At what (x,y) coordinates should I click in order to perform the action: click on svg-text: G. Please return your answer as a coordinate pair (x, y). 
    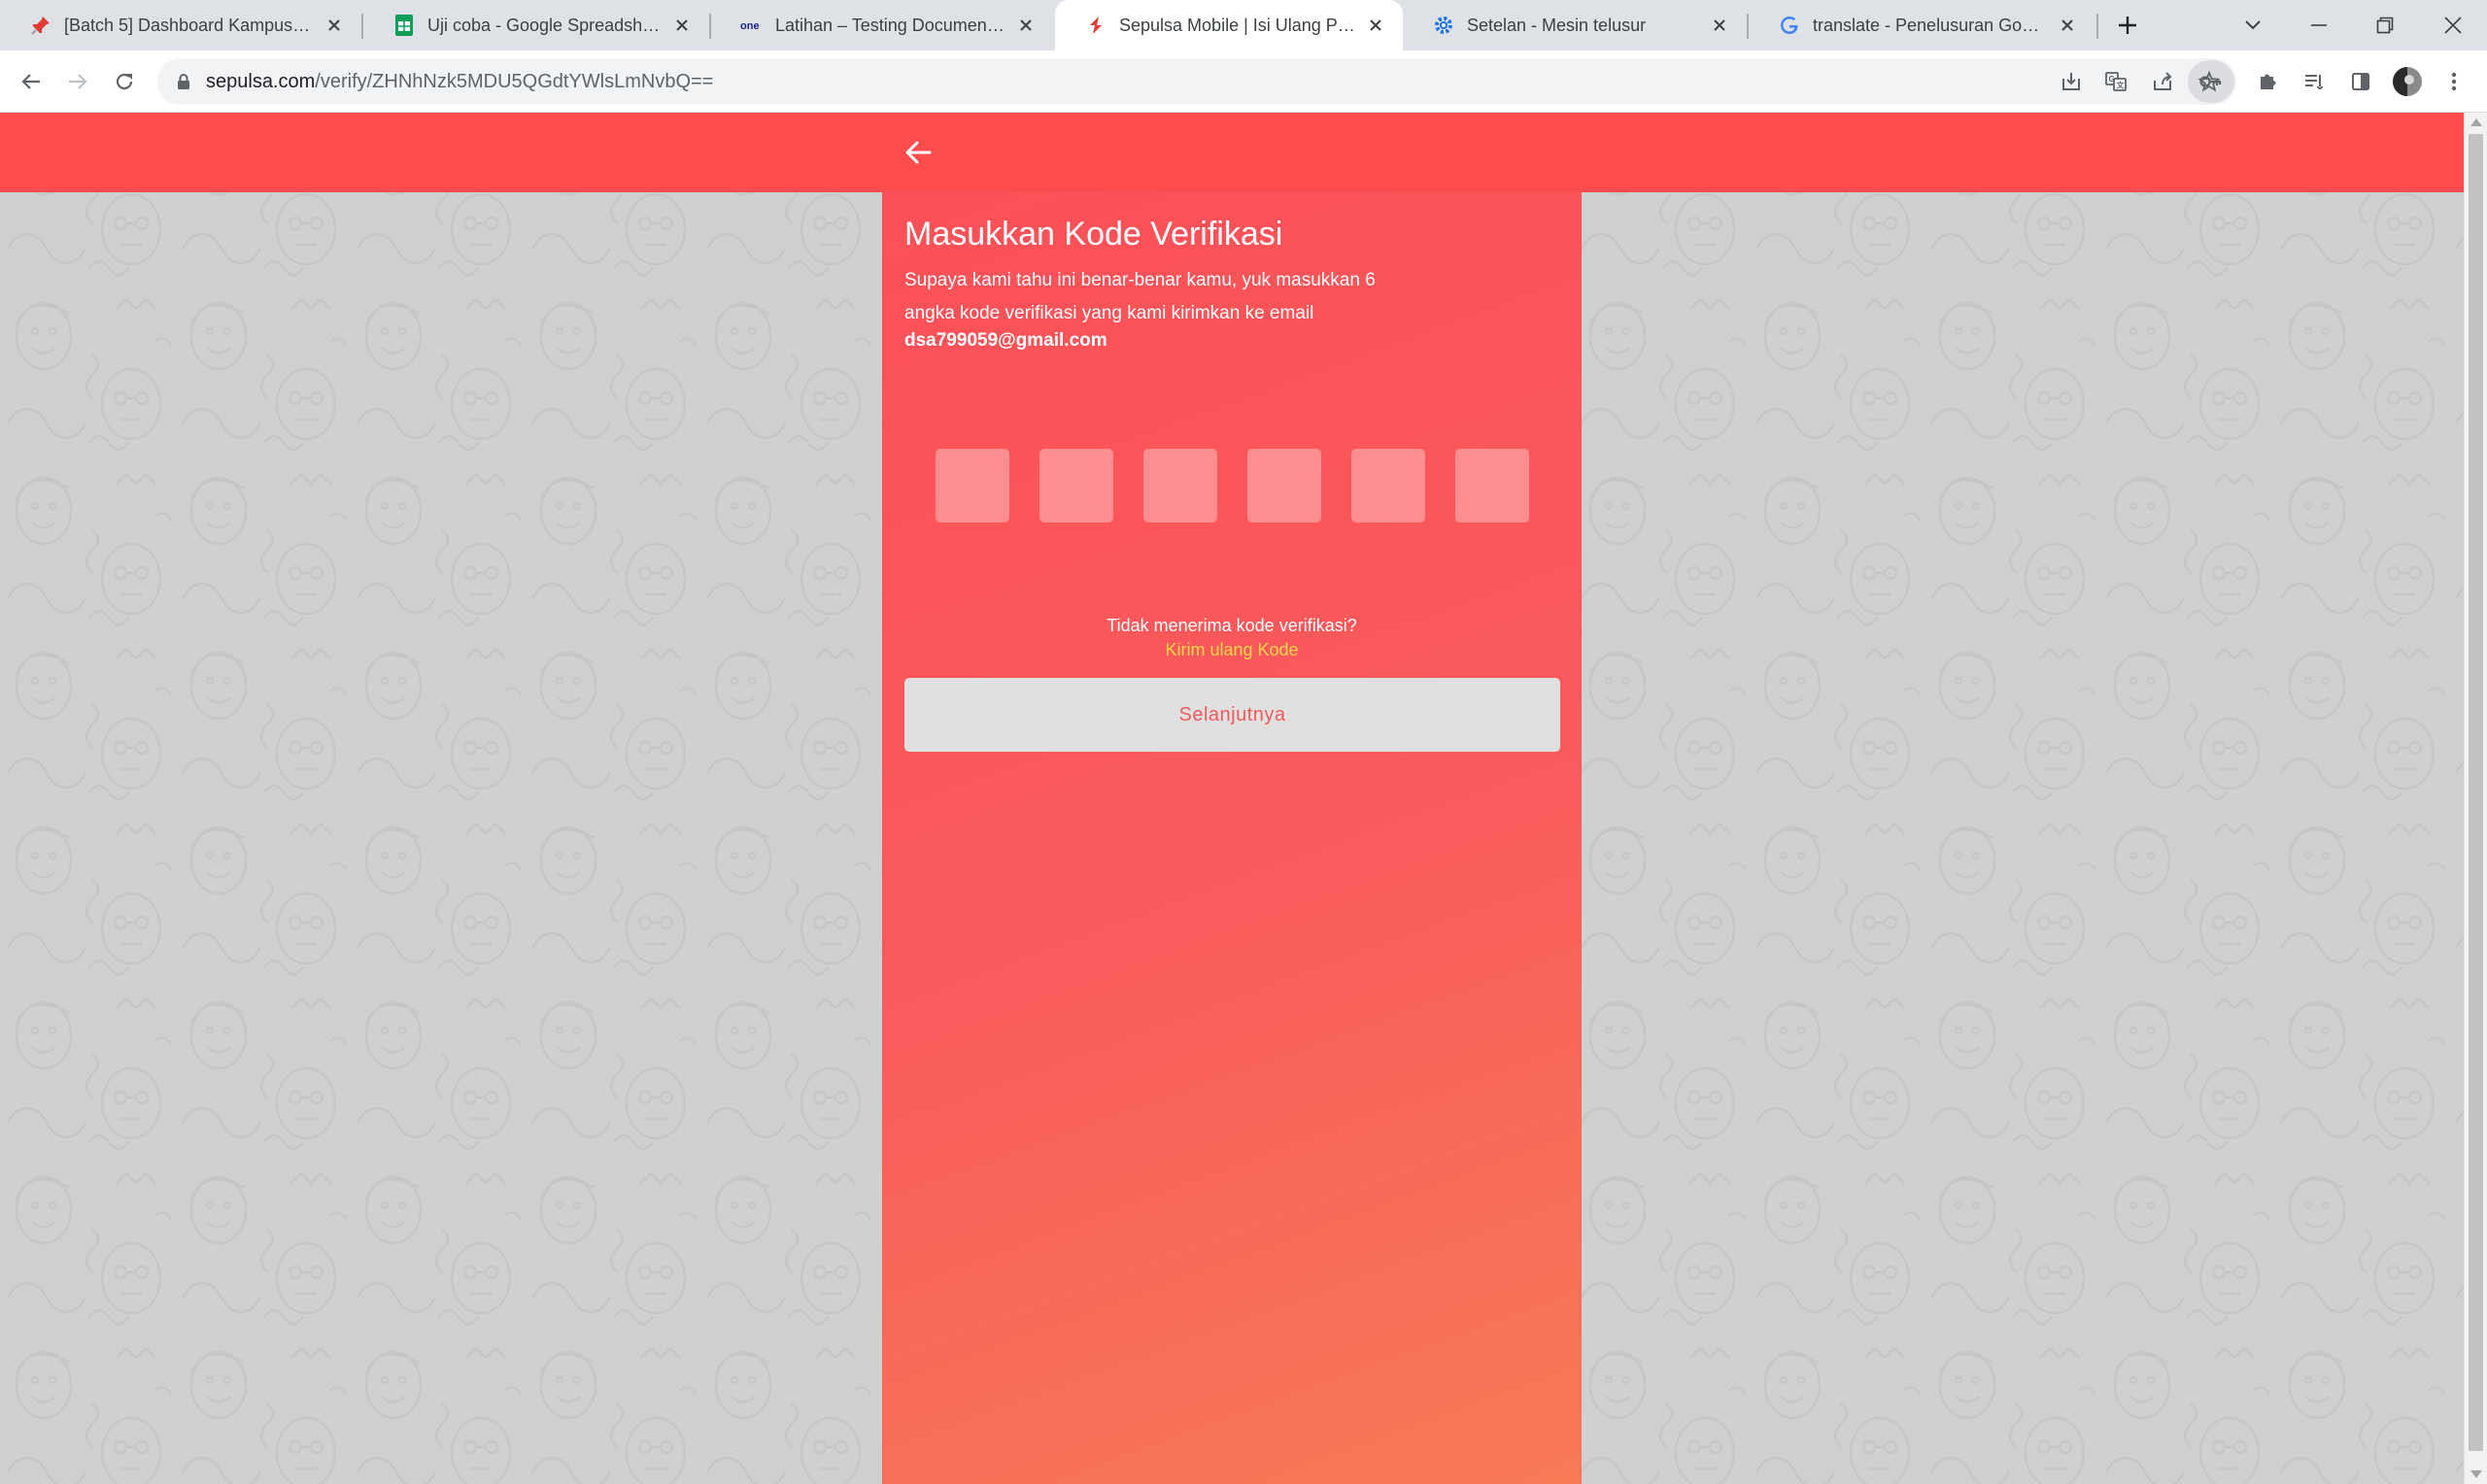
    Looking at the image, I should click on (2112, 80).